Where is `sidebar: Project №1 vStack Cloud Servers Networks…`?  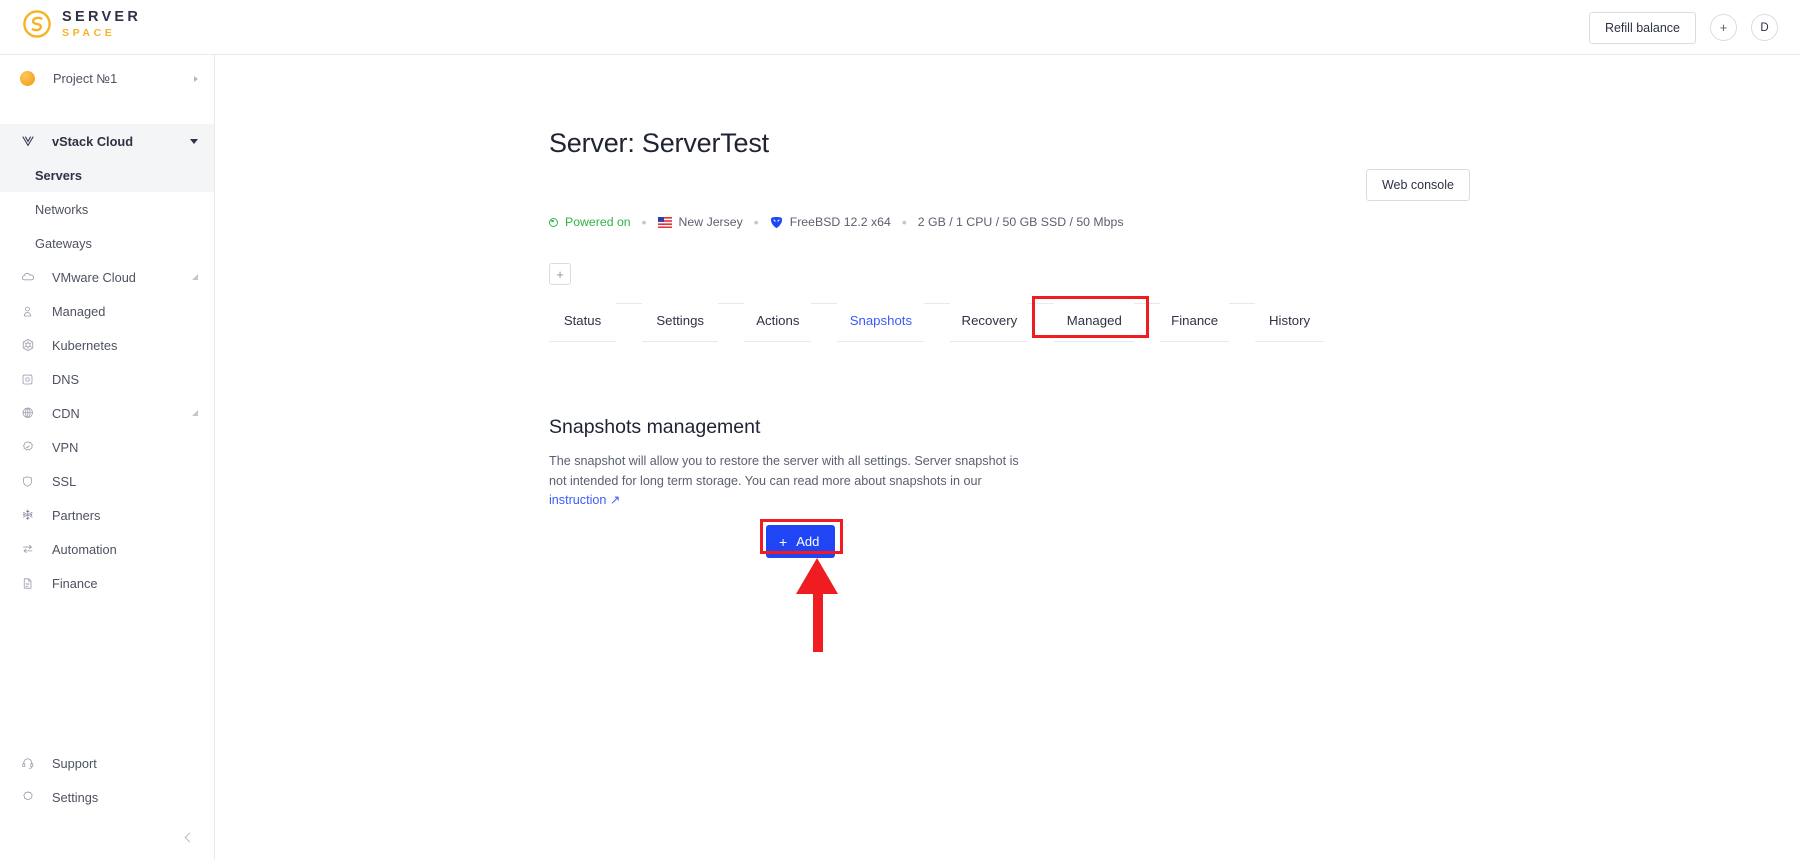
sidebar: Project №1 vStack Cloud Servers Networks… is located at coordinates (107, 457).